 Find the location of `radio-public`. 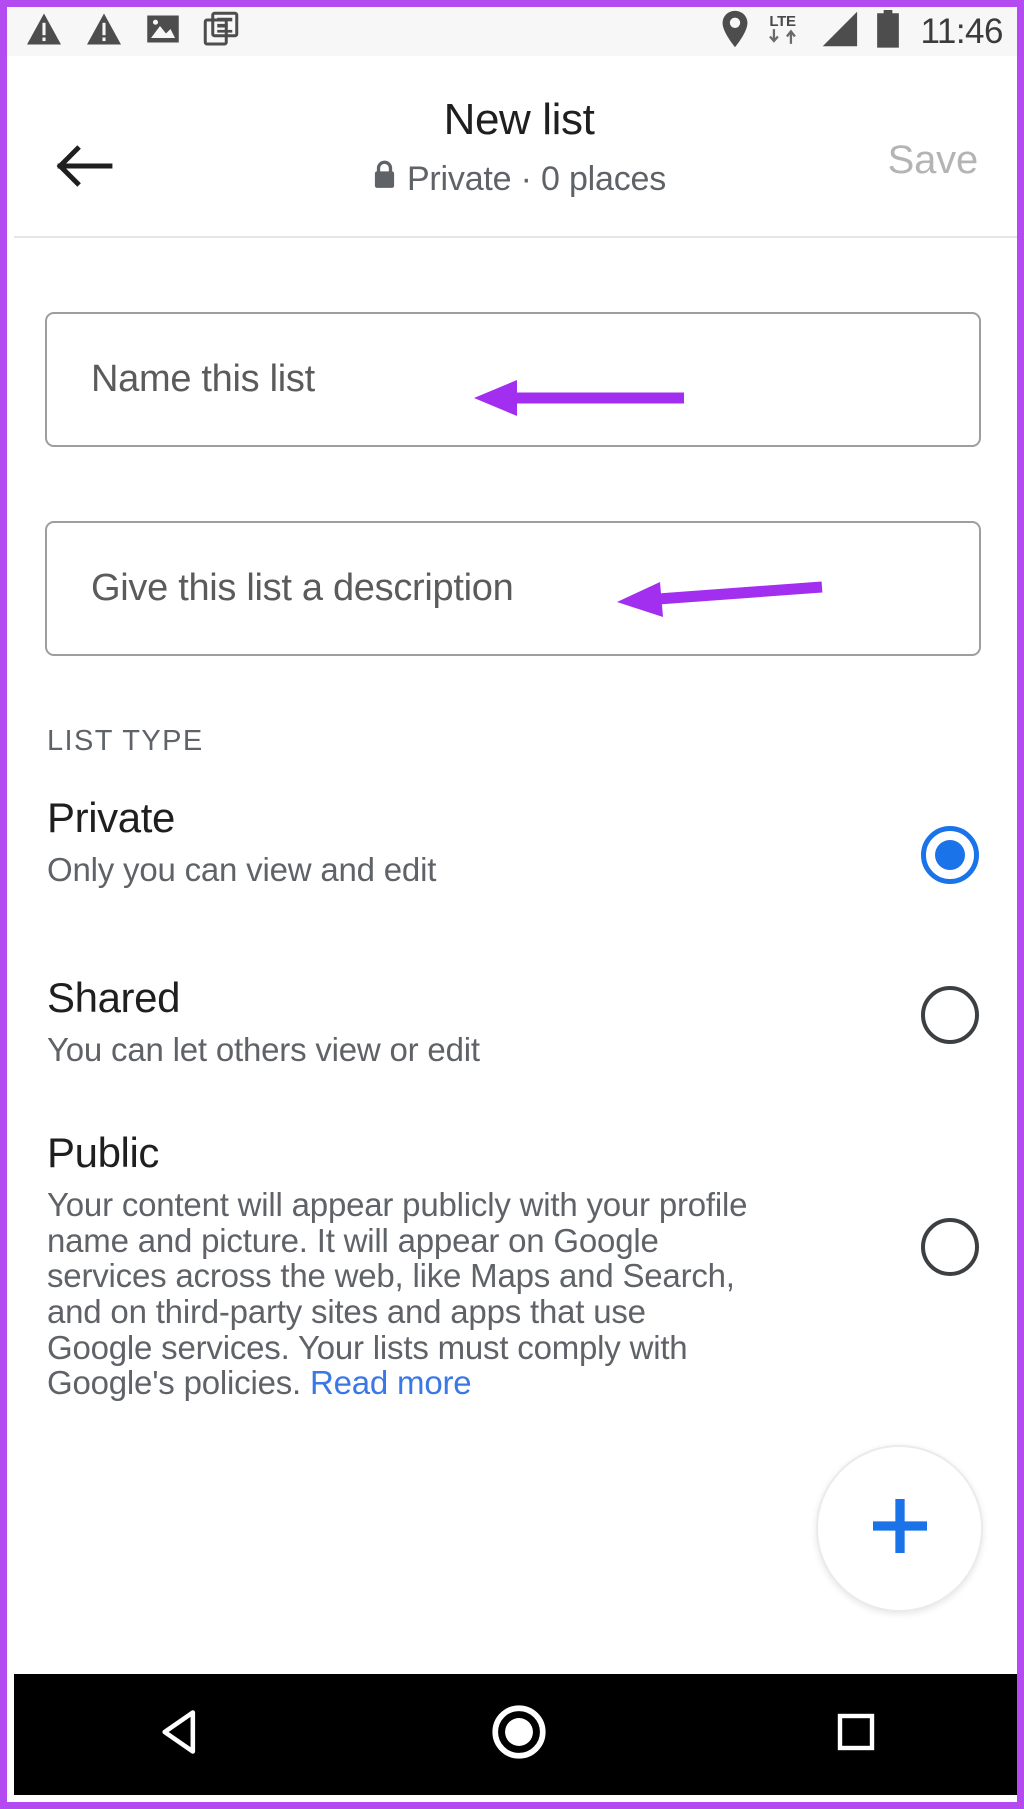

radio-public is located at coordinates (950, 1247).